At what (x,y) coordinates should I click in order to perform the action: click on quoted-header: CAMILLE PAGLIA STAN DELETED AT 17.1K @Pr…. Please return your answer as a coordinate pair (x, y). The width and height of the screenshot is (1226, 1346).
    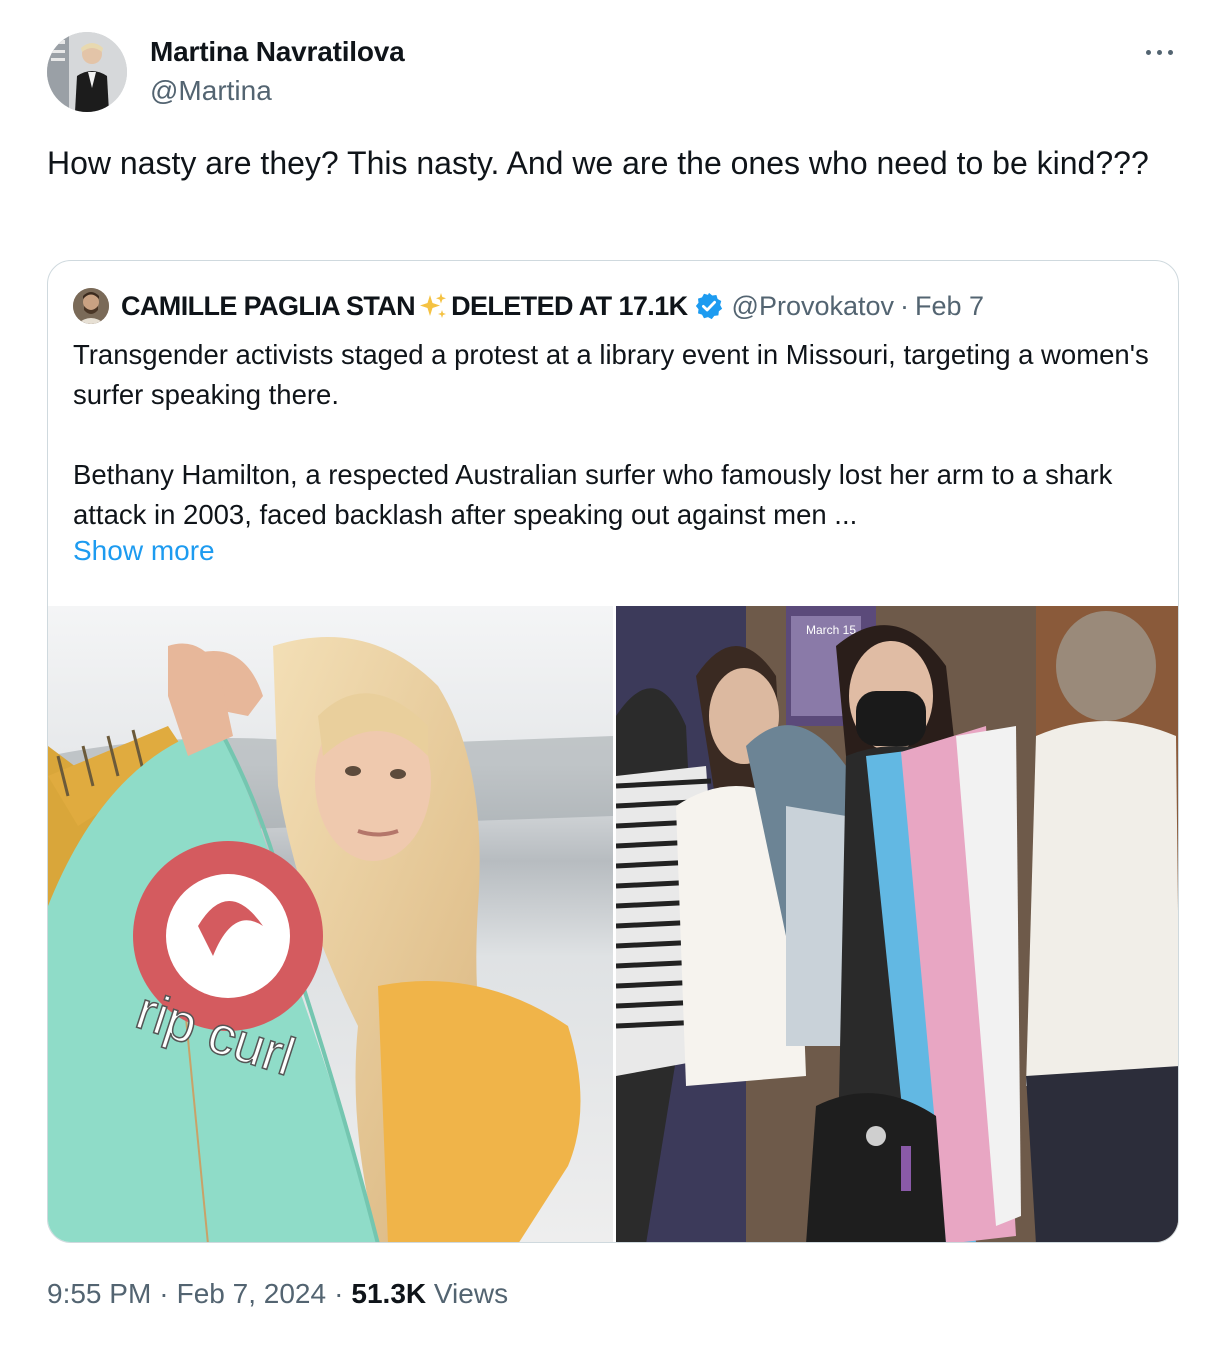
    Looking at the image, I should click on (552, 306).